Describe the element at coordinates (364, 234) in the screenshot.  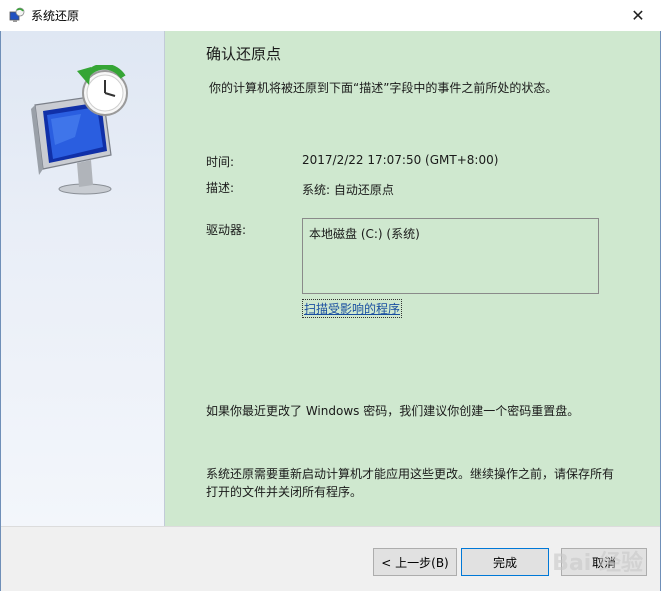
I see `list-item: 本地磁盘 (C:) (系统)` at that location.